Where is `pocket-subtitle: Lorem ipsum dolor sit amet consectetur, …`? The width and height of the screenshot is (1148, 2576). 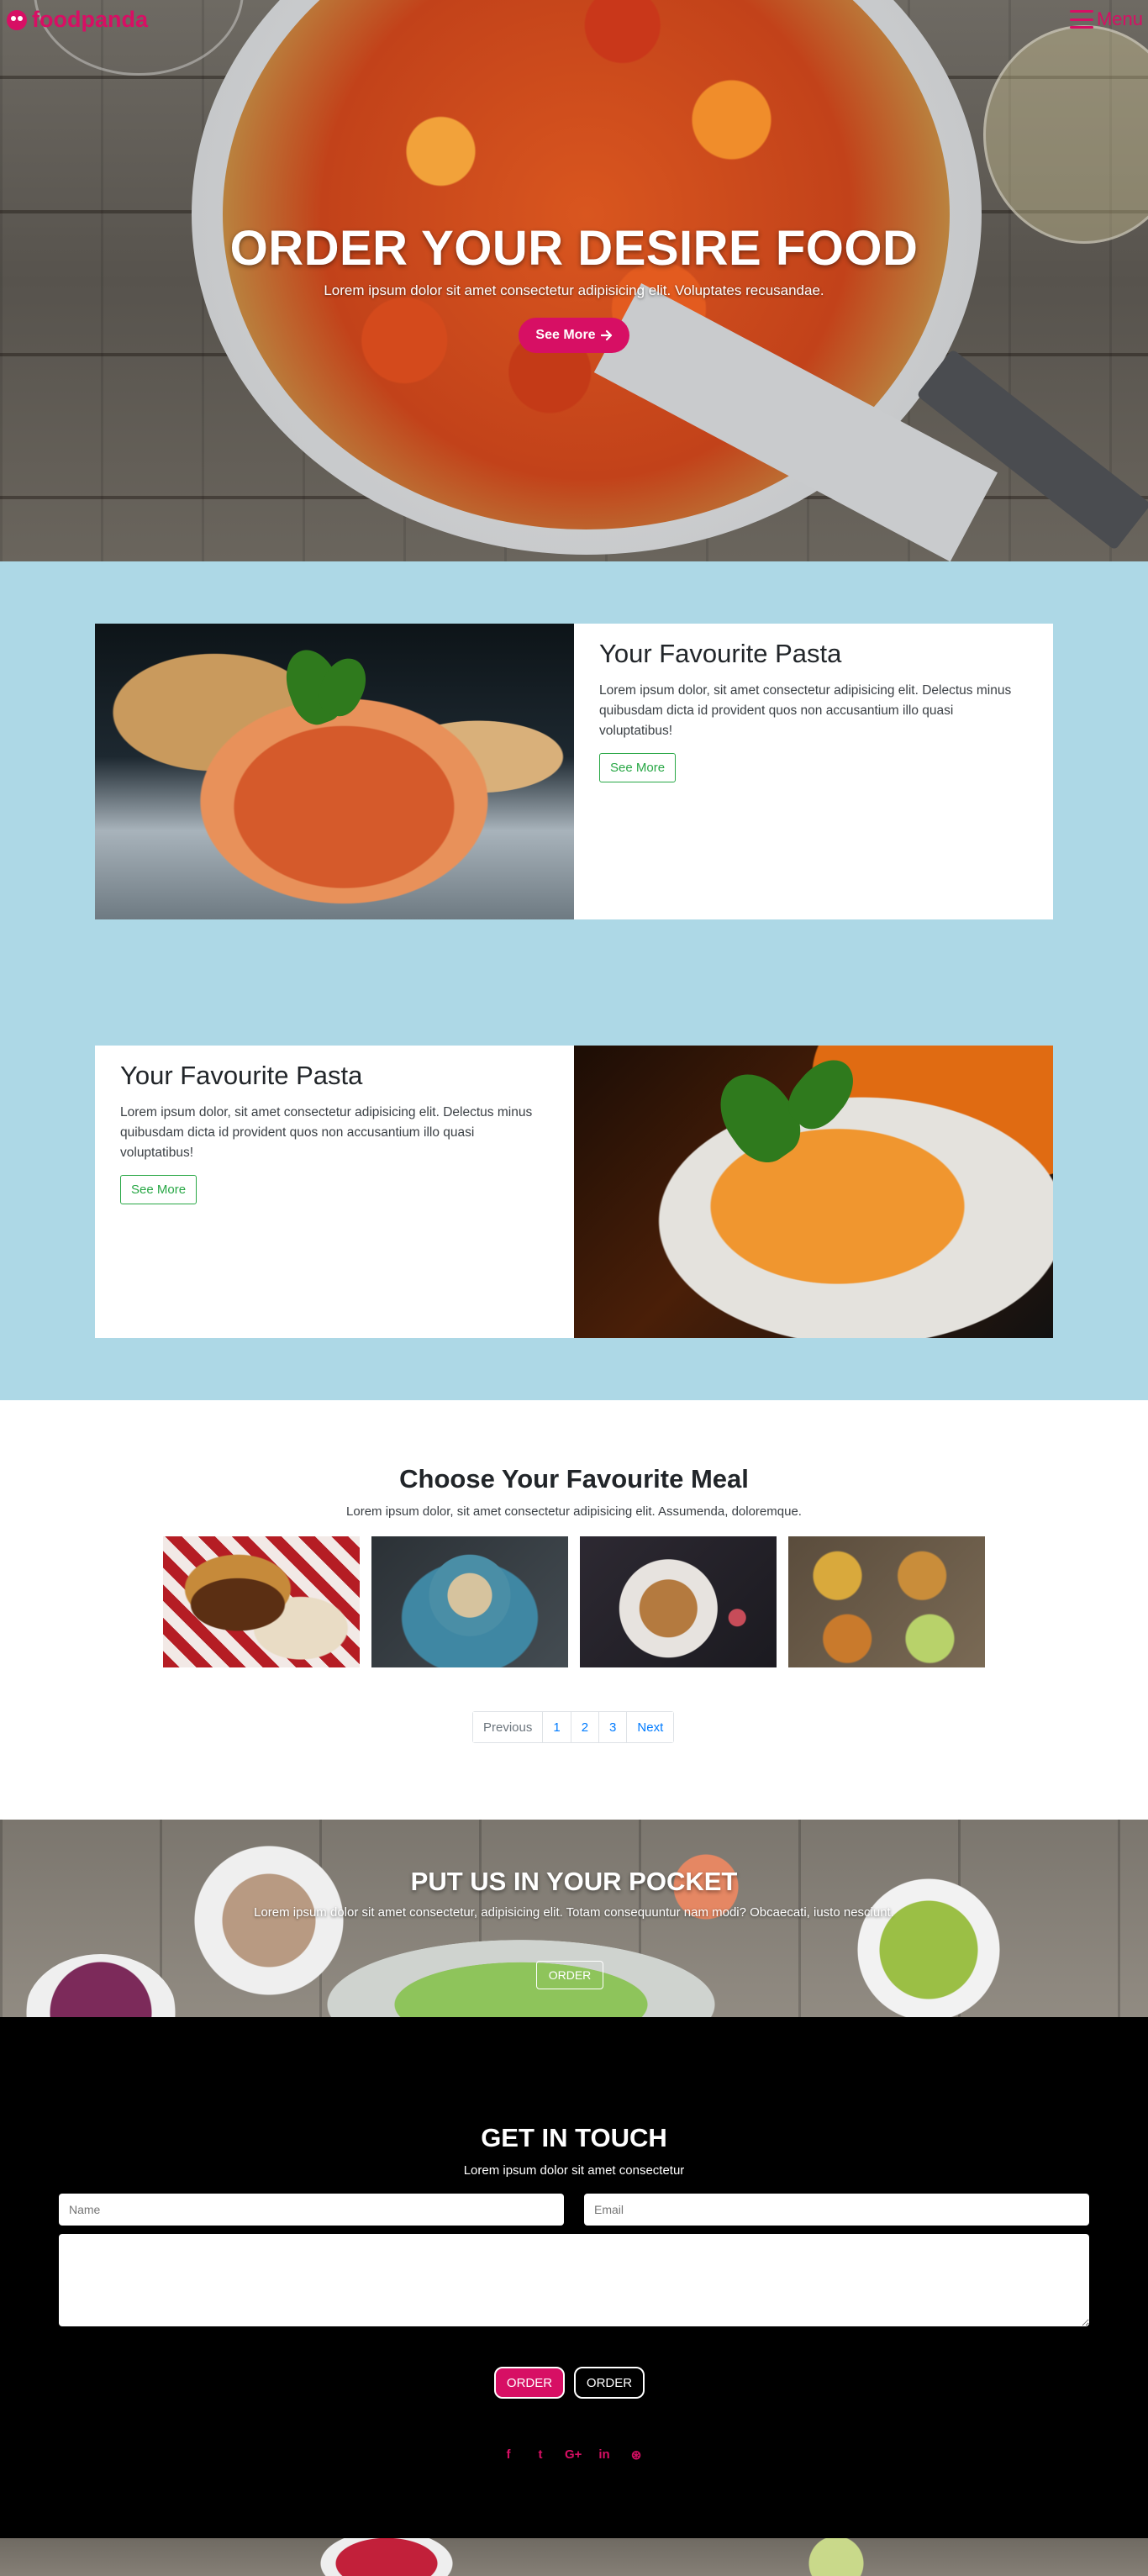
pocket-subtitle: Lorem ipsum dolor sit amet consectetur, … is located at coordinates (574, 1912).